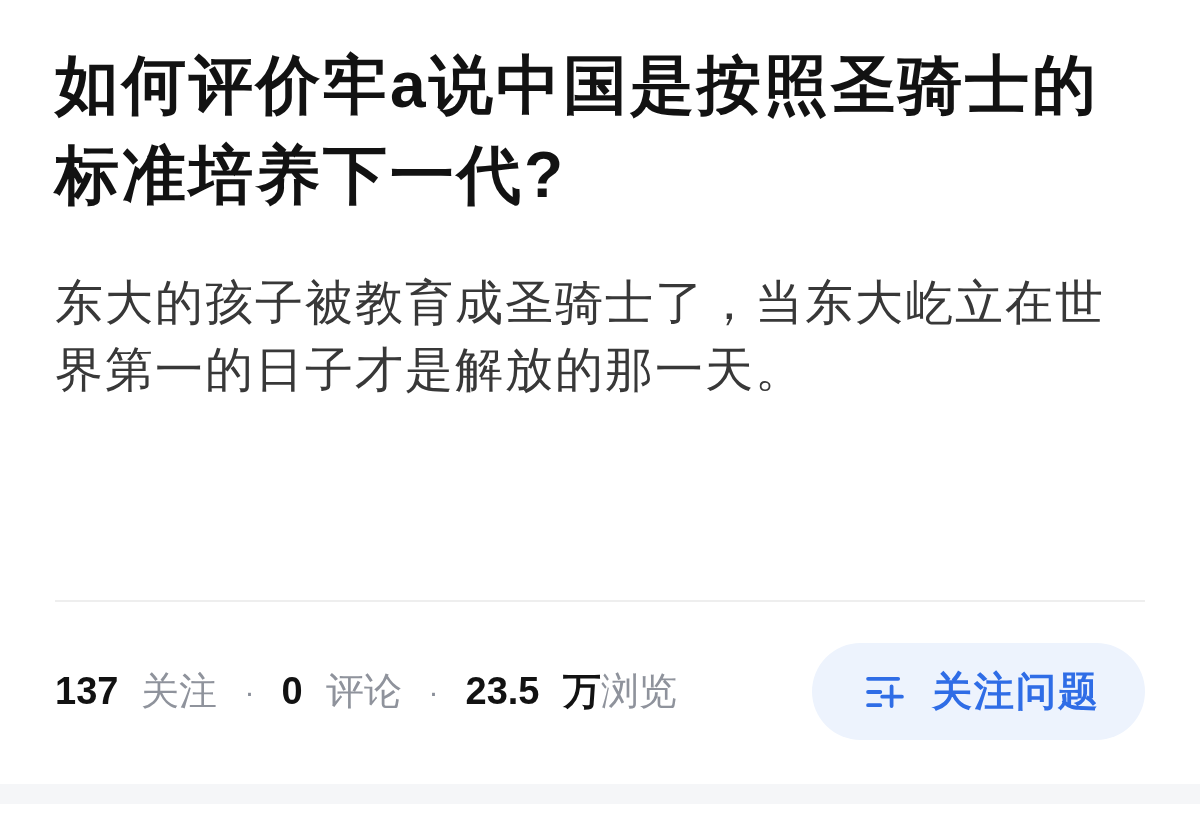 This screenshot has height=831, width=1200. Describe the element at coordinates (292, 691) in the screenshot. I see `stat-count: 0` at that location.